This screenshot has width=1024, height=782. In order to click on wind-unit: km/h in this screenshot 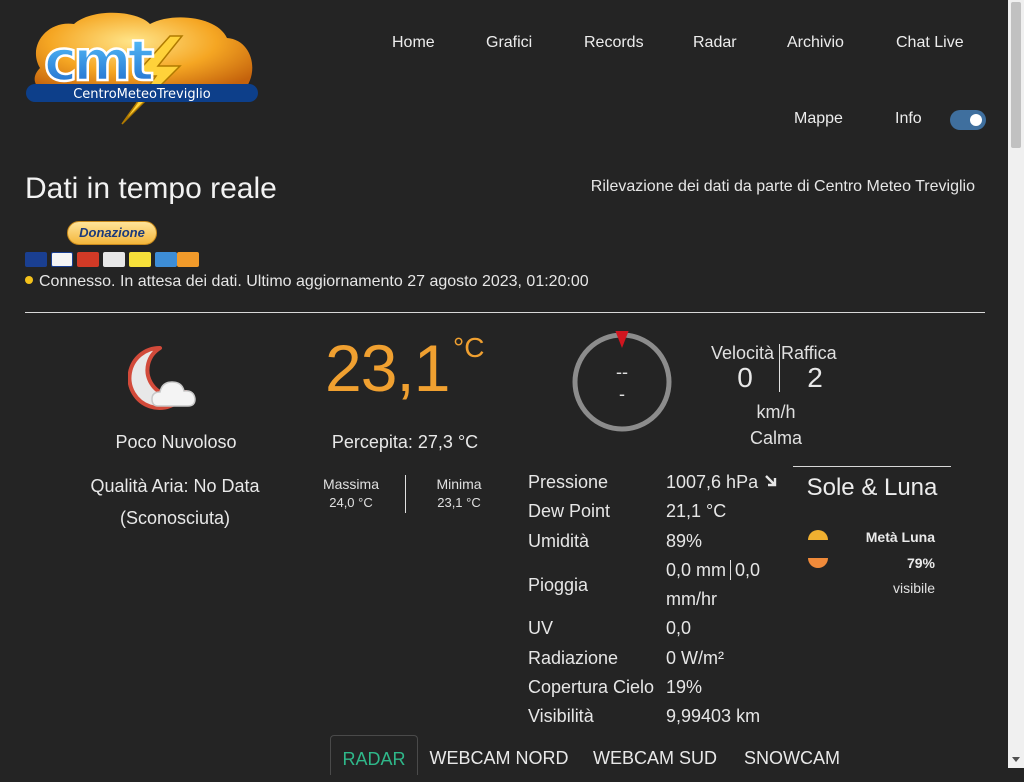, I will do `click(776, 412)`.